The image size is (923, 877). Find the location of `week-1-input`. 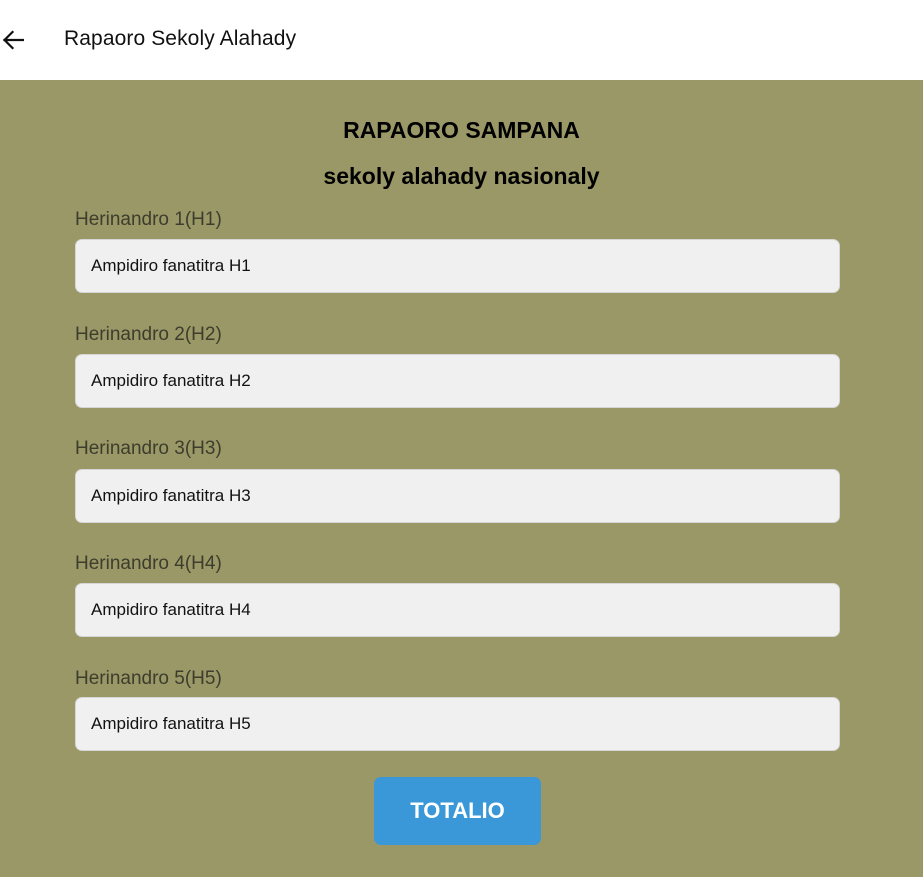

week-1-input is located at coordinates (457, 266).